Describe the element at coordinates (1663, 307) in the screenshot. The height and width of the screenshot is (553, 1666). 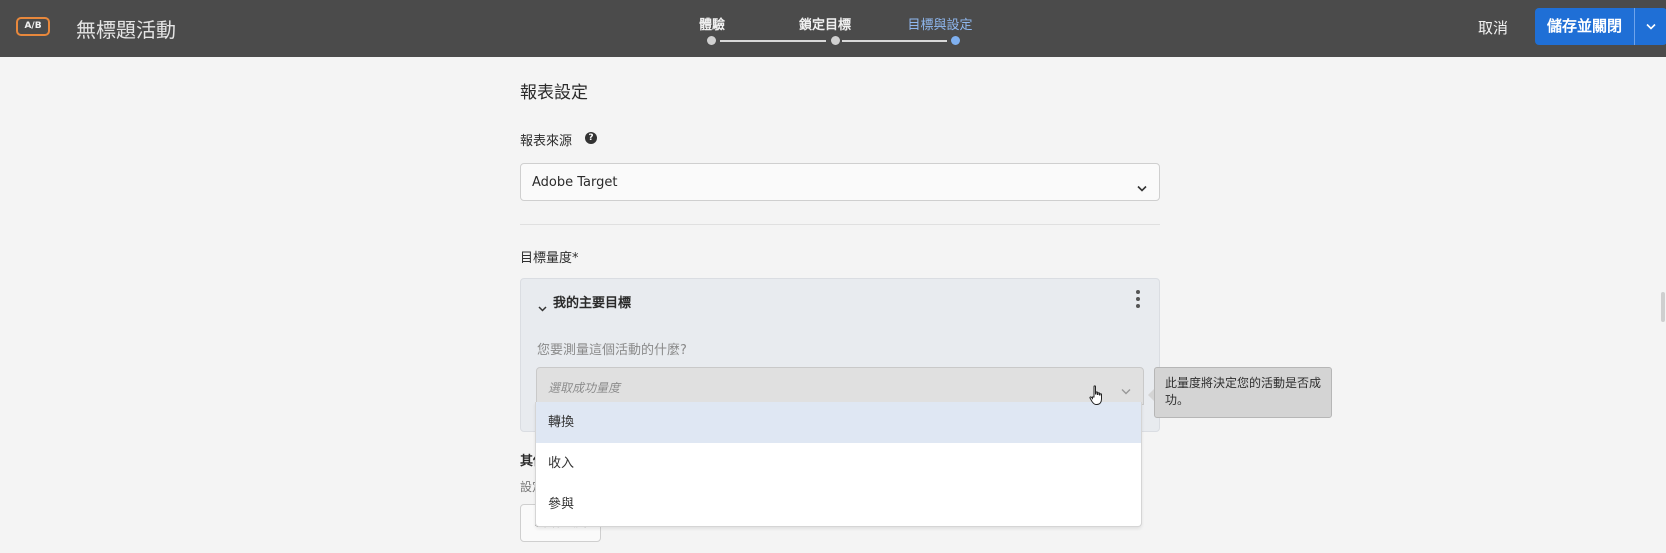
I see `scrollbar-thumb` at that location.